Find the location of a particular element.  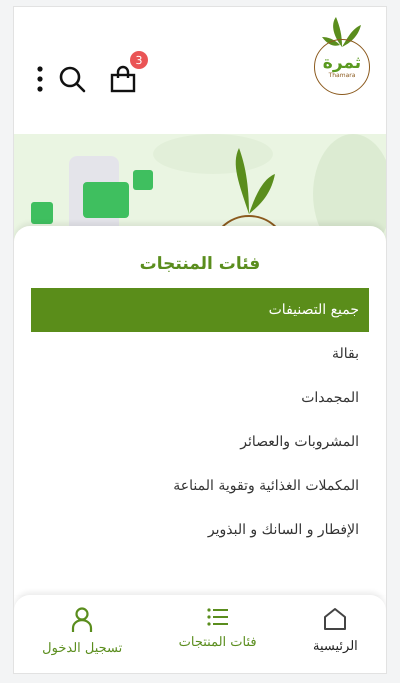

category-item: الإفطار و السانك و البذوير is located at coordinates (200, 530).